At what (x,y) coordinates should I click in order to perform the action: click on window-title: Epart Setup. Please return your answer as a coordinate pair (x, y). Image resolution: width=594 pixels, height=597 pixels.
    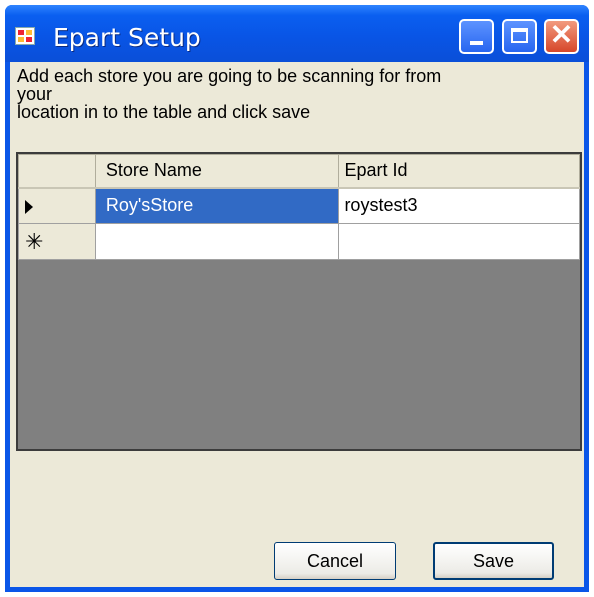
    Looking at the image, I should click on (127, 37).